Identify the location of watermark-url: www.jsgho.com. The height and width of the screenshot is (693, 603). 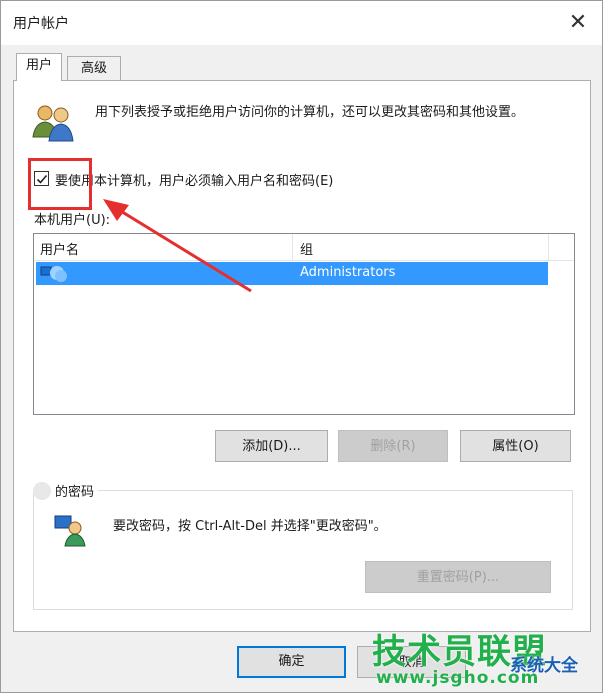
(458, 678).